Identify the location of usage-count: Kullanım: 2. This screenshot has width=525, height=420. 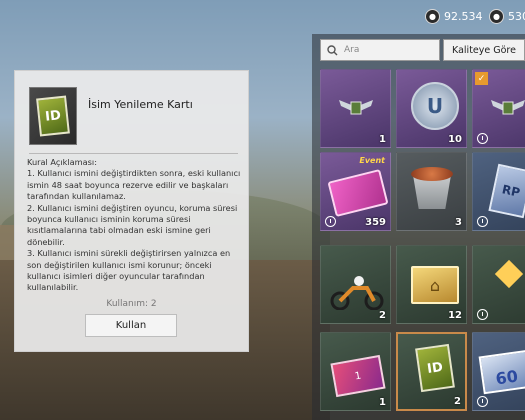
(131, 304).